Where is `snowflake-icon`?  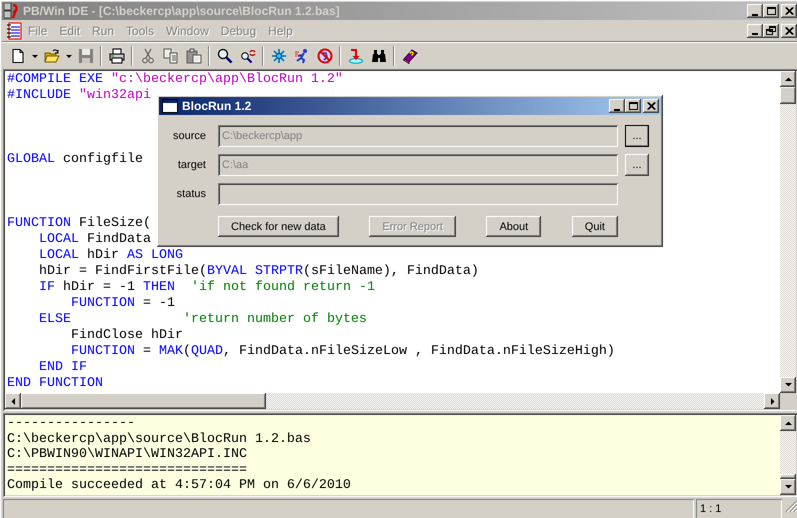
snowflake-icon is located at coordinates (278, 56).